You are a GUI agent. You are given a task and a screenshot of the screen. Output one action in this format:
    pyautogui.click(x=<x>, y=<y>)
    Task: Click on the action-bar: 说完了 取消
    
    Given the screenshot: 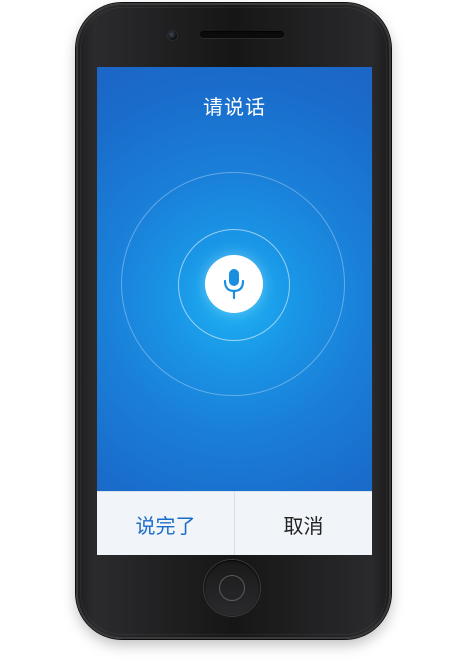 What is the action you would take?
    pyautogui.click(x=234, y=523)
    